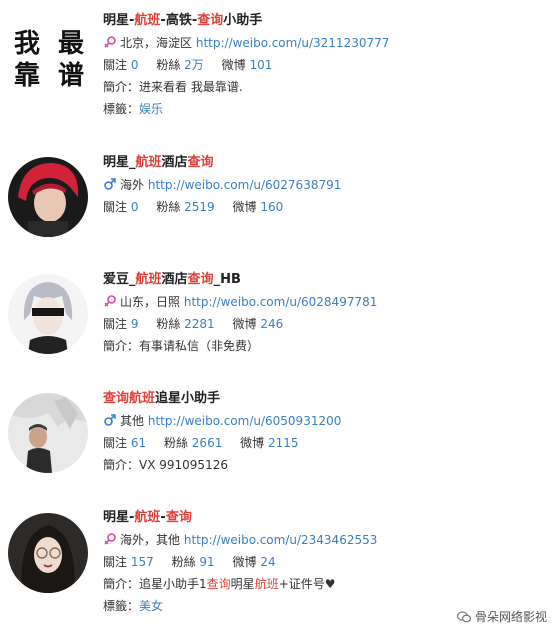 The width and height of the screenshot is (559, 633). What do you see at coordinates (323, 324) in the screenshot?
I see `stats-line: 關注 9 粉絲 2281 微博 246` at bounding box center [323, 324].